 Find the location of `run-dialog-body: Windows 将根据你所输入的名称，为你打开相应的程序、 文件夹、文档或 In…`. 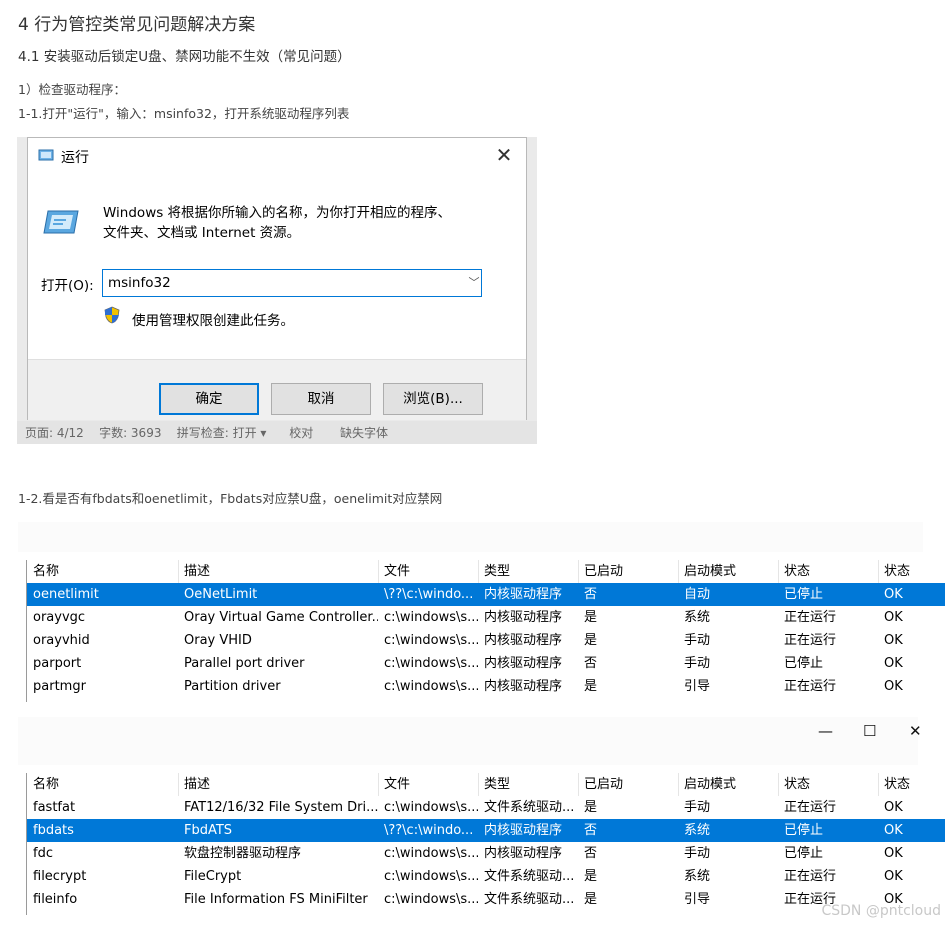

run-dialog-body: Windows 将根据你所输入的名称，为你打开相应的程序、 文件夹、文档或 In… is located at coordinates (277, 267).